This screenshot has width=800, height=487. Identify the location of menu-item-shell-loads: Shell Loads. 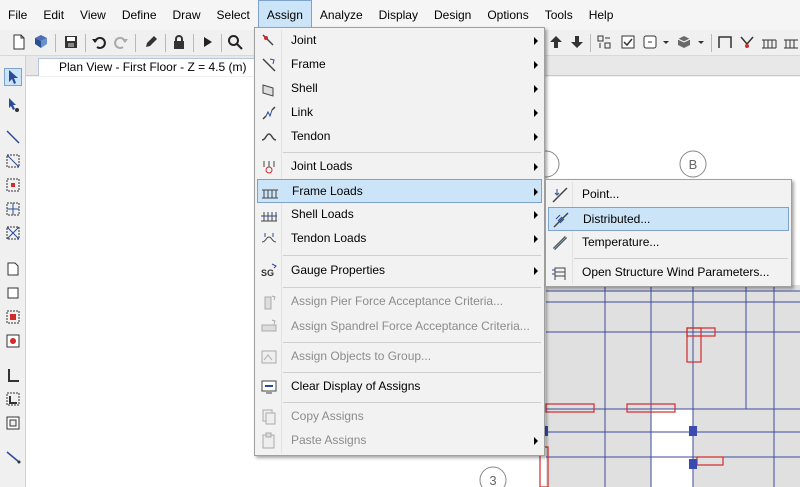
(399, 215).